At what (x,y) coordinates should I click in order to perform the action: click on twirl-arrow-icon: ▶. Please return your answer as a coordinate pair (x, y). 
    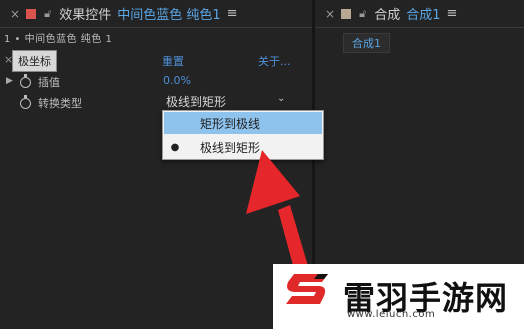
    Looking at the image, I should click on (9, 81).